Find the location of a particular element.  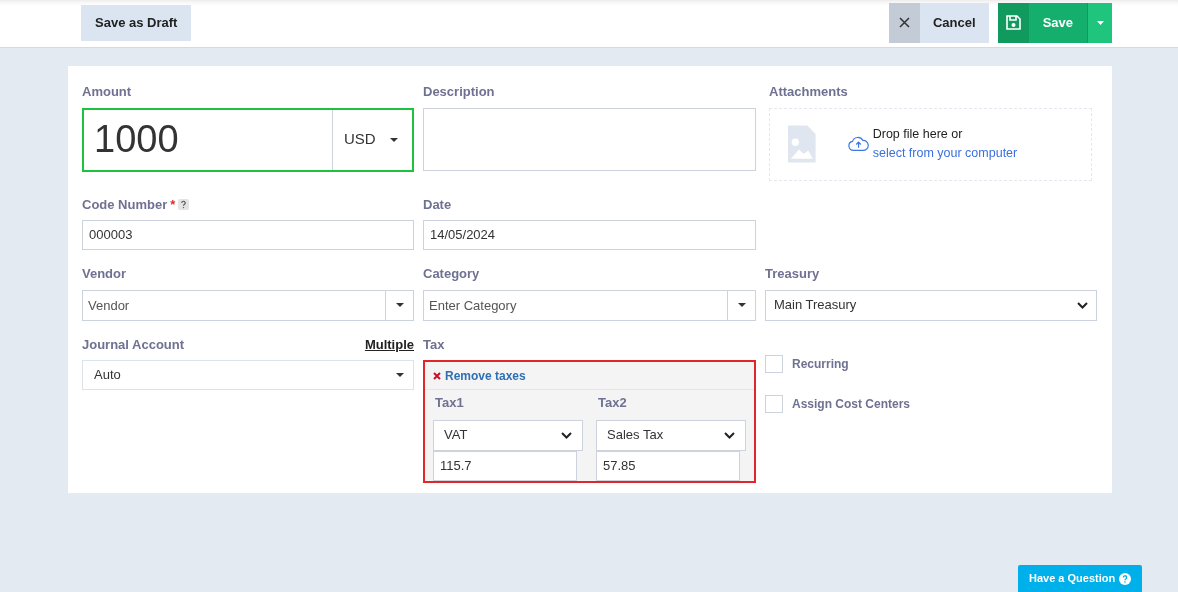

required-mark: * is located at coordinates (173, 204).